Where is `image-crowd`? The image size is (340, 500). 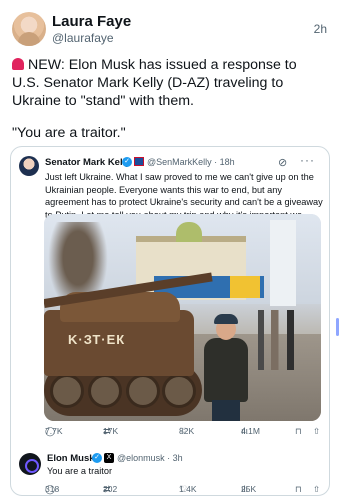 image-crowd is located at coordinates (288, 340).